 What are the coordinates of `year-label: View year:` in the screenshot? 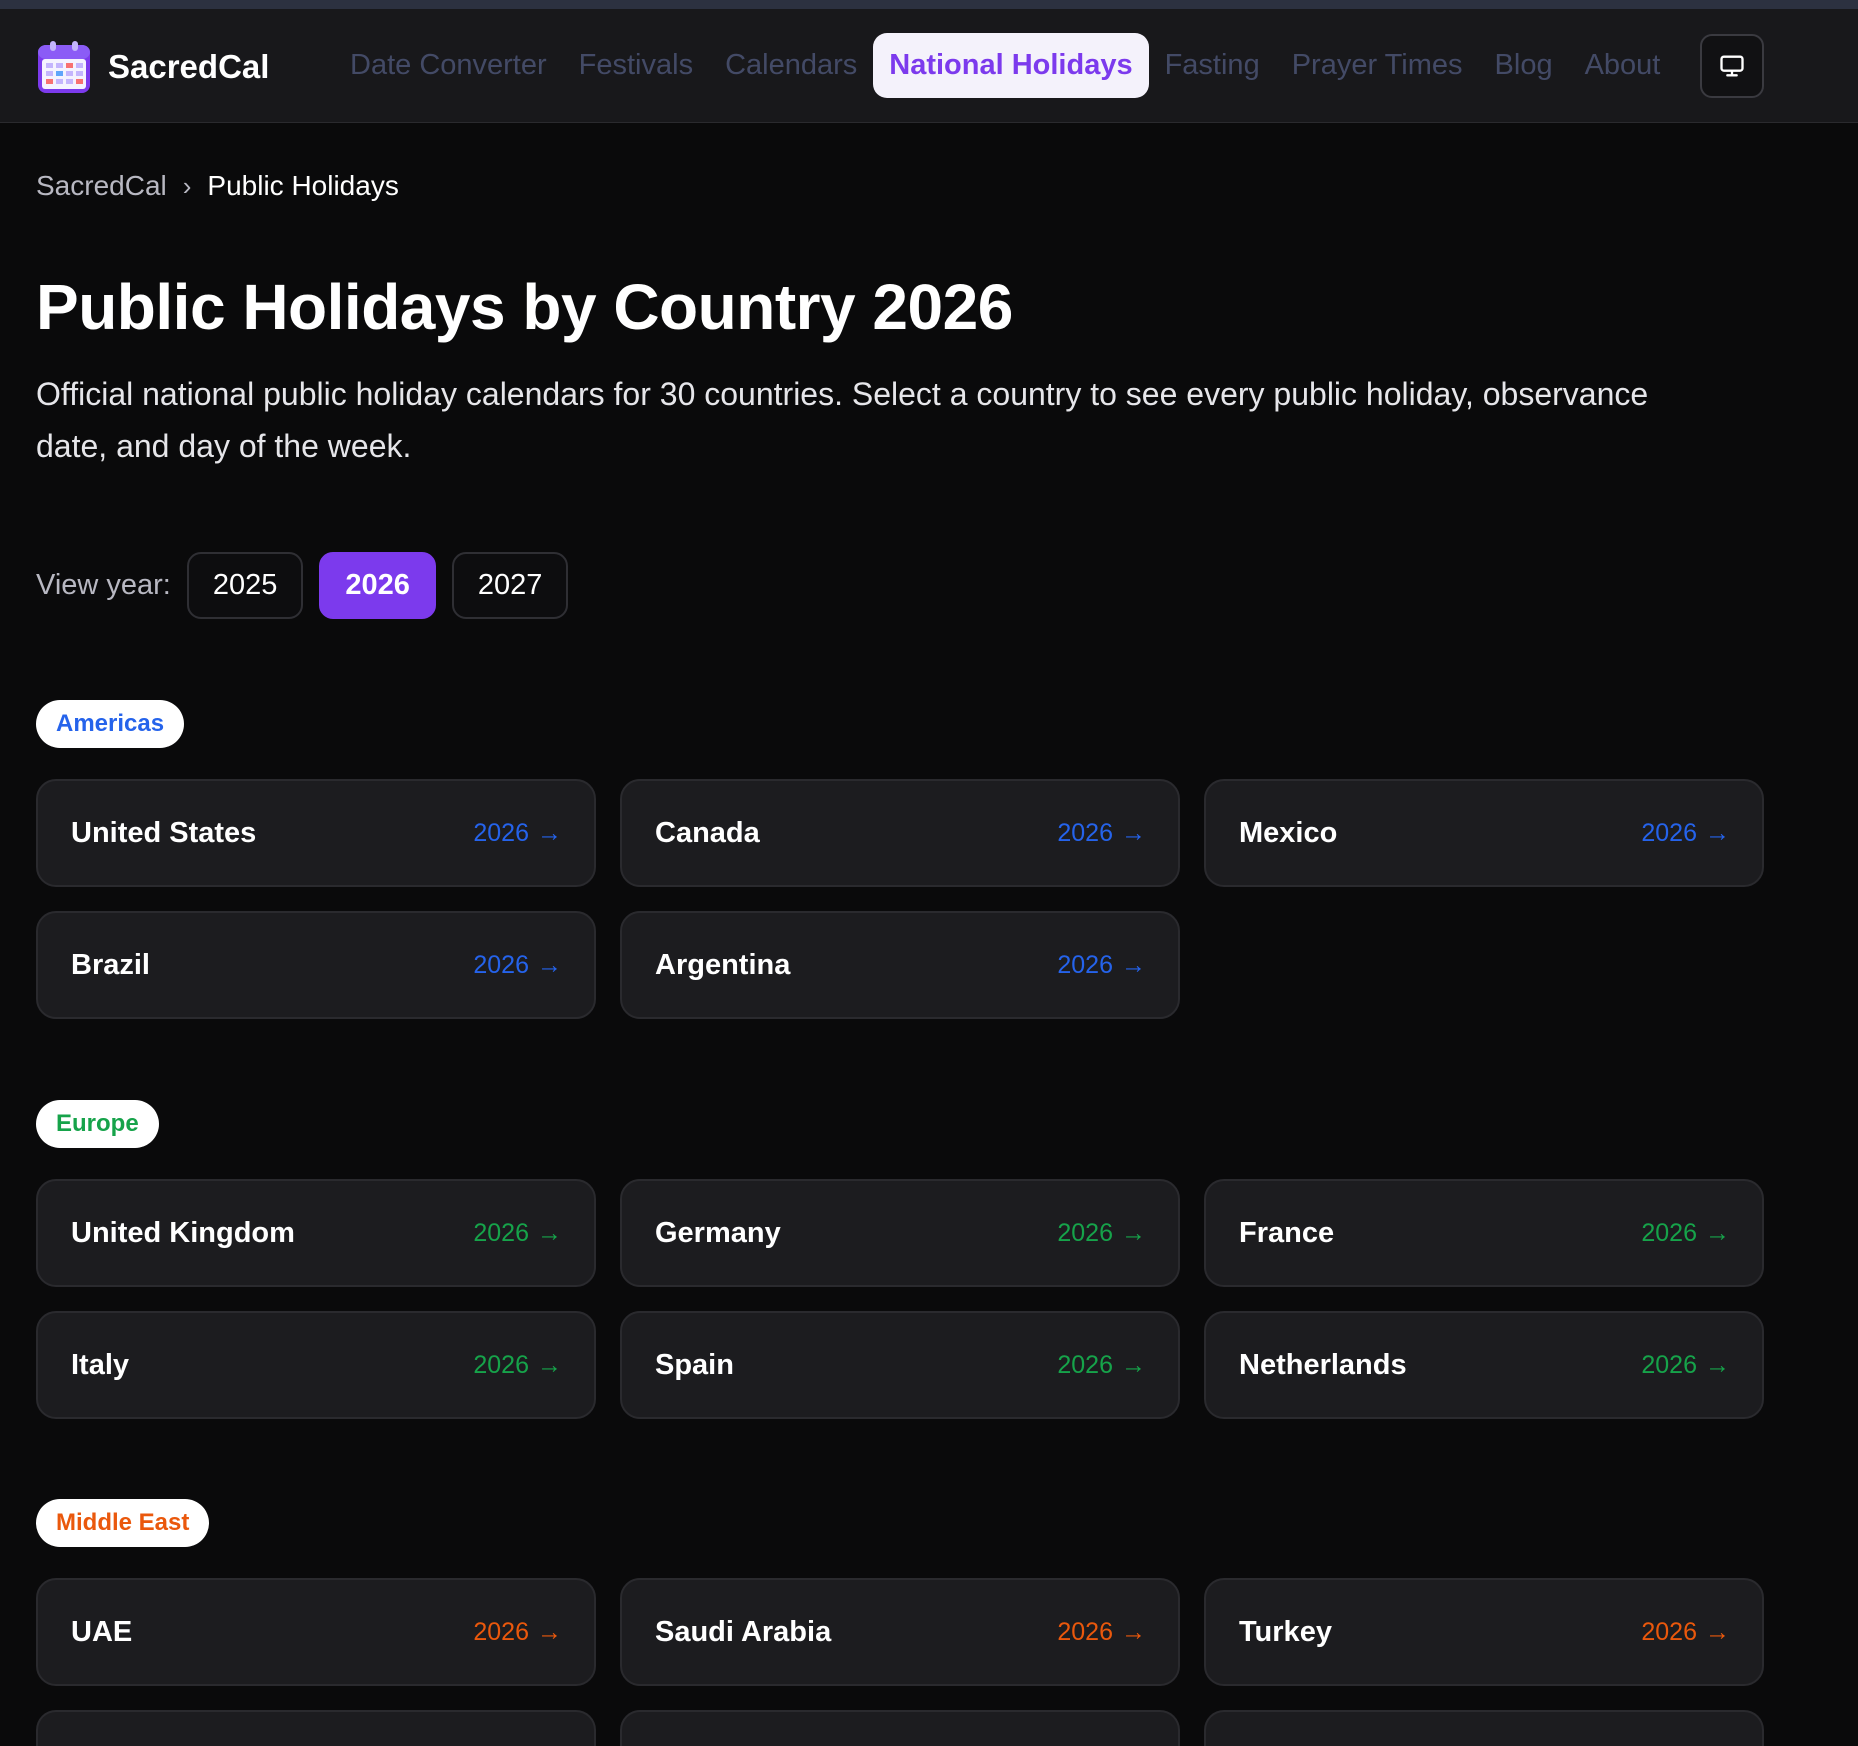 It's located at (103, 585).